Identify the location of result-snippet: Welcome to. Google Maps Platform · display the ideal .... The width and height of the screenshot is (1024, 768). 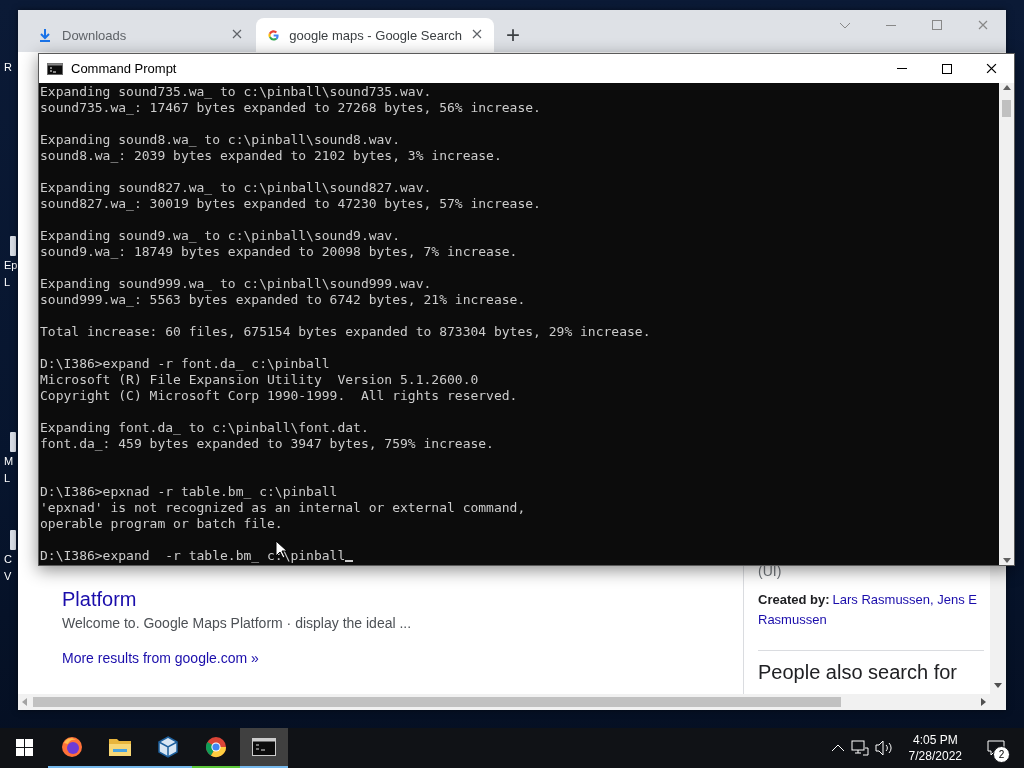
(237, 623).